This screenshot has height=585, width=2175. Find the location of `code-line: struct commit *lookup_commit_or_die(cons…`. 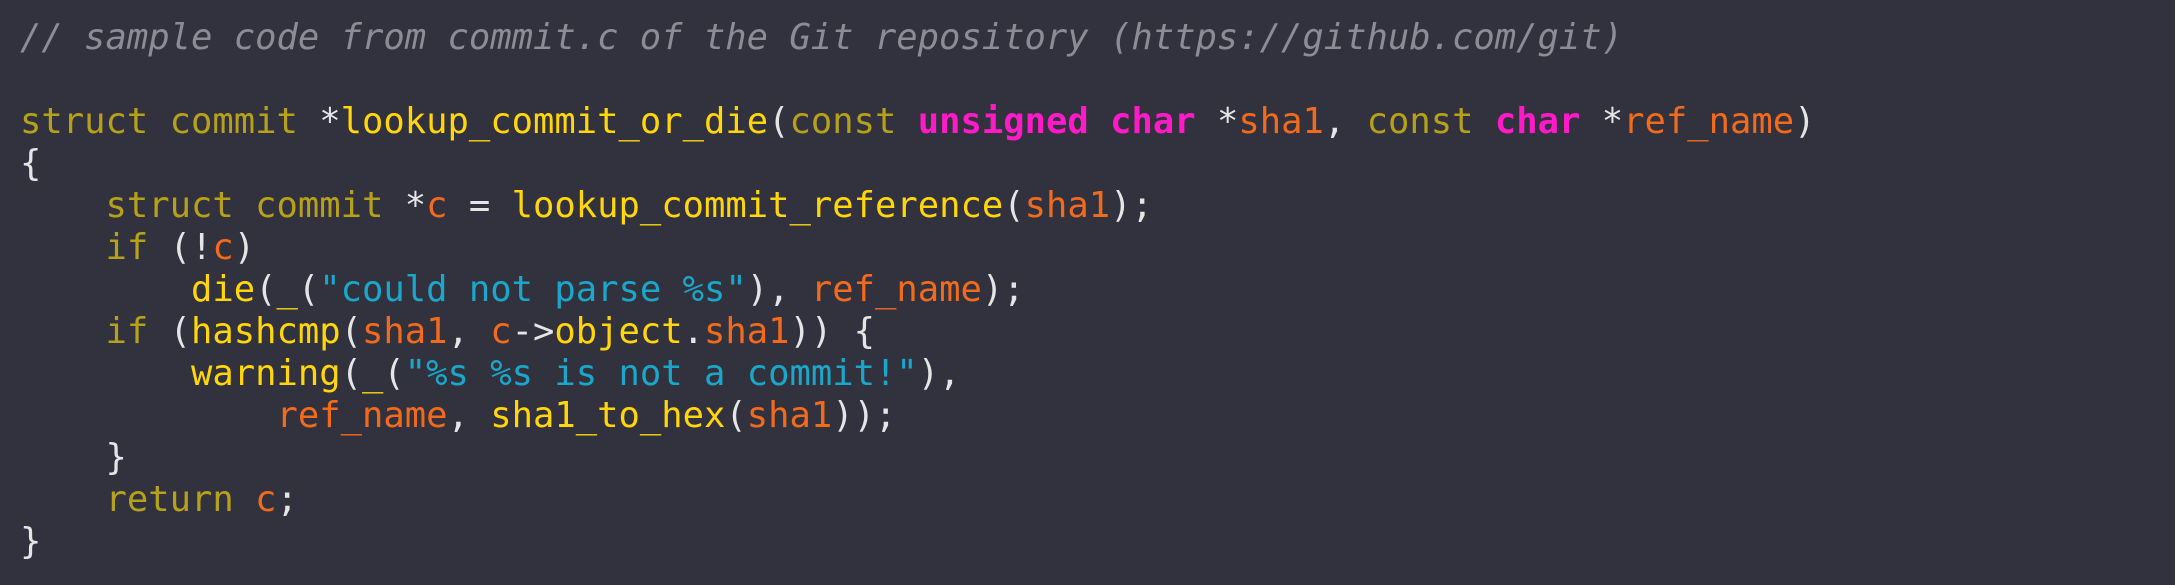

code-line: struct commit *lookup_commit_or_die(cons… is located at coordinates (1097, 122).